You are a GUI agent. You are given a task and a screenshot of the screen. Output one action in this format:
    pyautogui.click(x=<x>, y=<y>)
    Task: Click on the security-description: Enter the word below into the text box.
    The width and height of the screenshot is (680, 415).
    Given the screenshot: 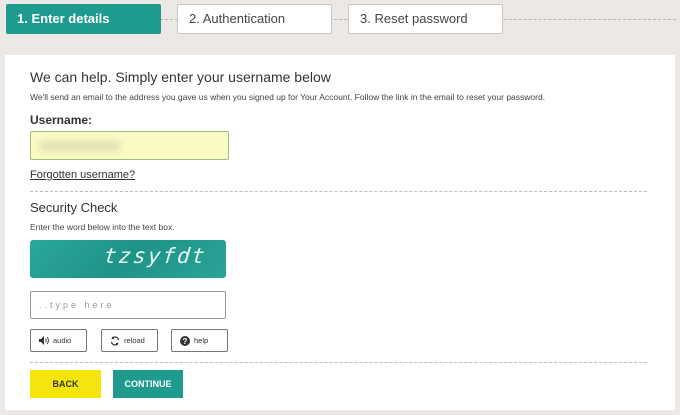 What is the action you would take?
    pyautogui.click(x=102, y=227)
    